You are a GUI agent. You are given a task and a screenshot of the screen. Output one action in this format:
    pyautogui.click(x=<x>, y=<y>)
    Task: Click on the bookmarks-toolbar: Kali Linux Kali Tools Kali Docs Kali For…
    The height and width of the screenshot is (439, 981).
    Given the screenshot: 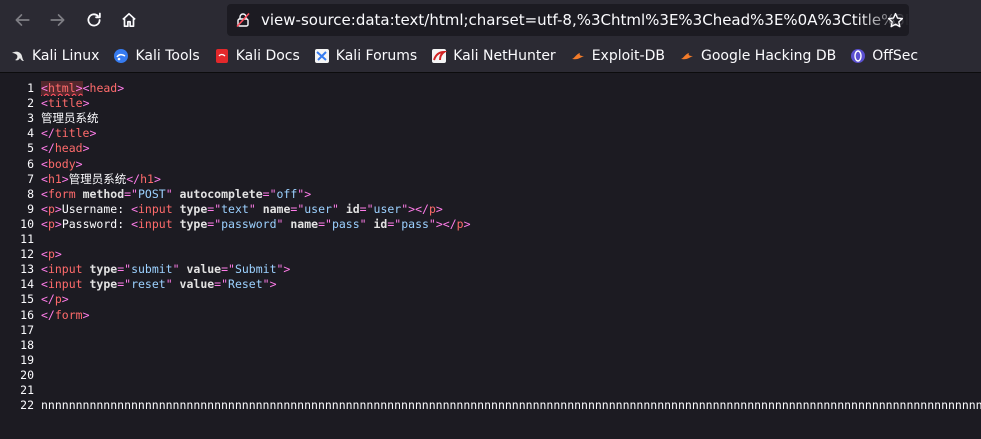 What is the action you would take?
    pyautogui.click(x=490, y=56)
    